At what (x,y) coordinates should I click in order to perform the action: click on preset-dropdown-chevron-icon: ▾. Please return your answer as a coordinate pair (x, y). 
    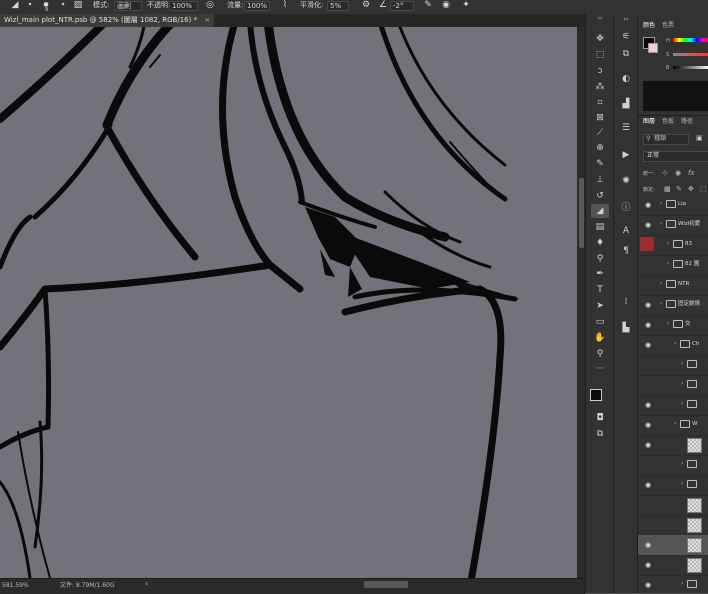
    Looking at the image, I should click on (30, 5).